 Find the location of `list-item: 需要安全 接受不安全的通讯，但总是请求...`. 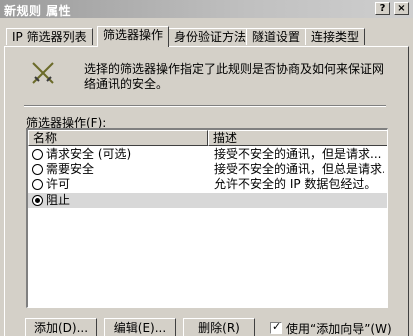

list-item: 需要安全 接受不安全的通讯，但总是请求... is located at coordinates (207, 169).